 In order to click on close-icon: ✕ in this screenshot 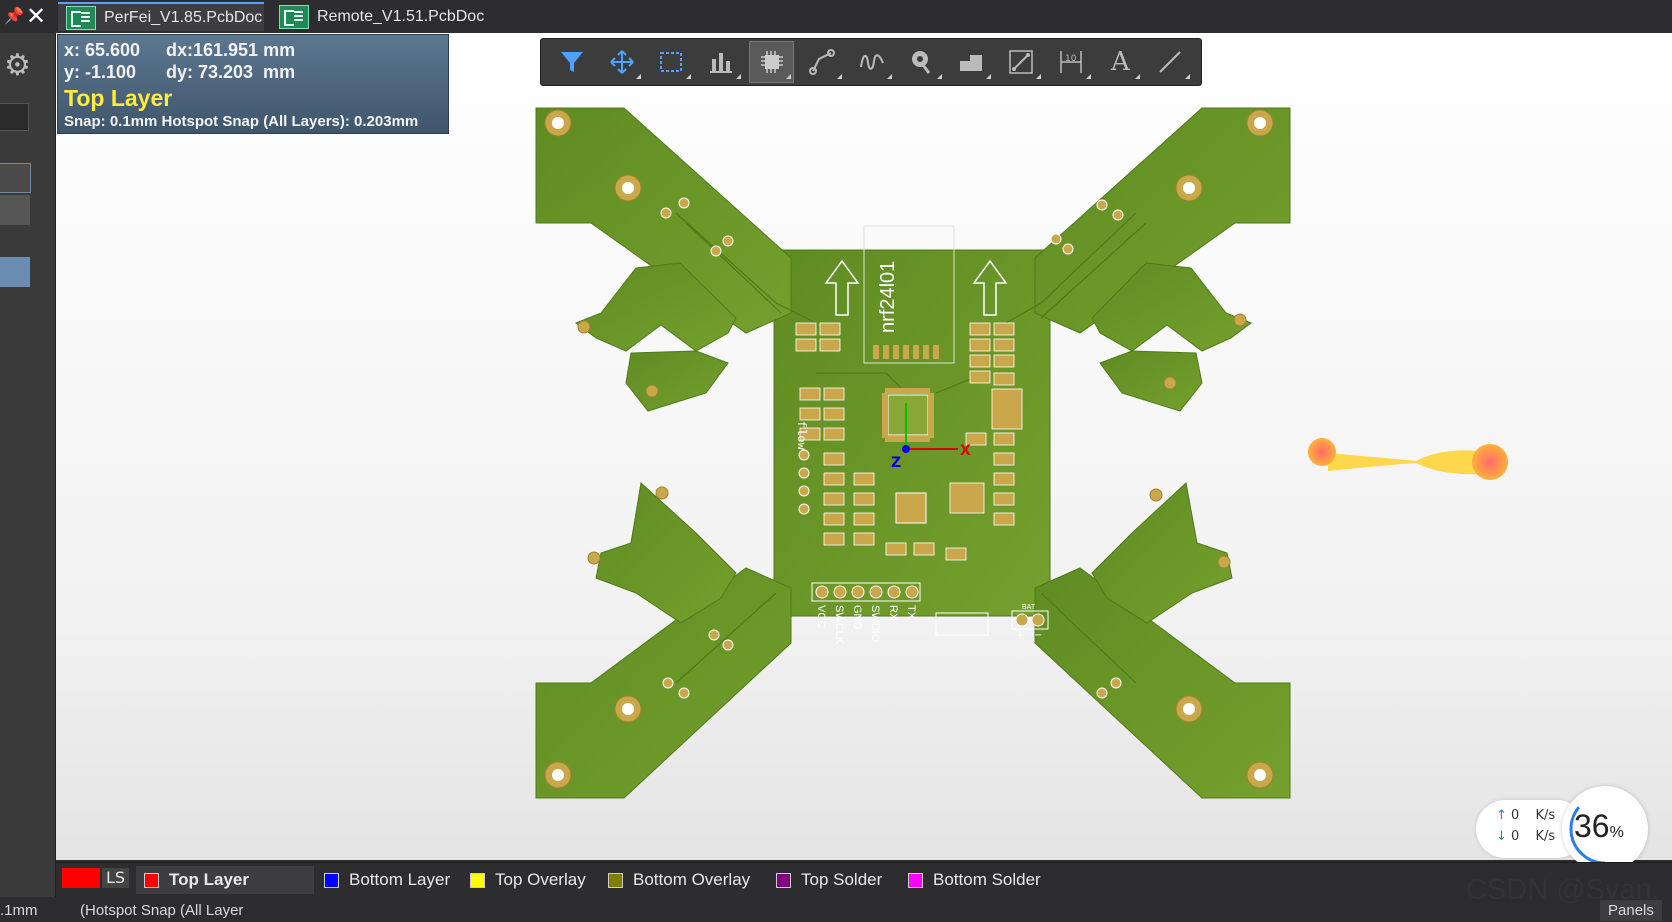, I will do `click(36, 16)`.